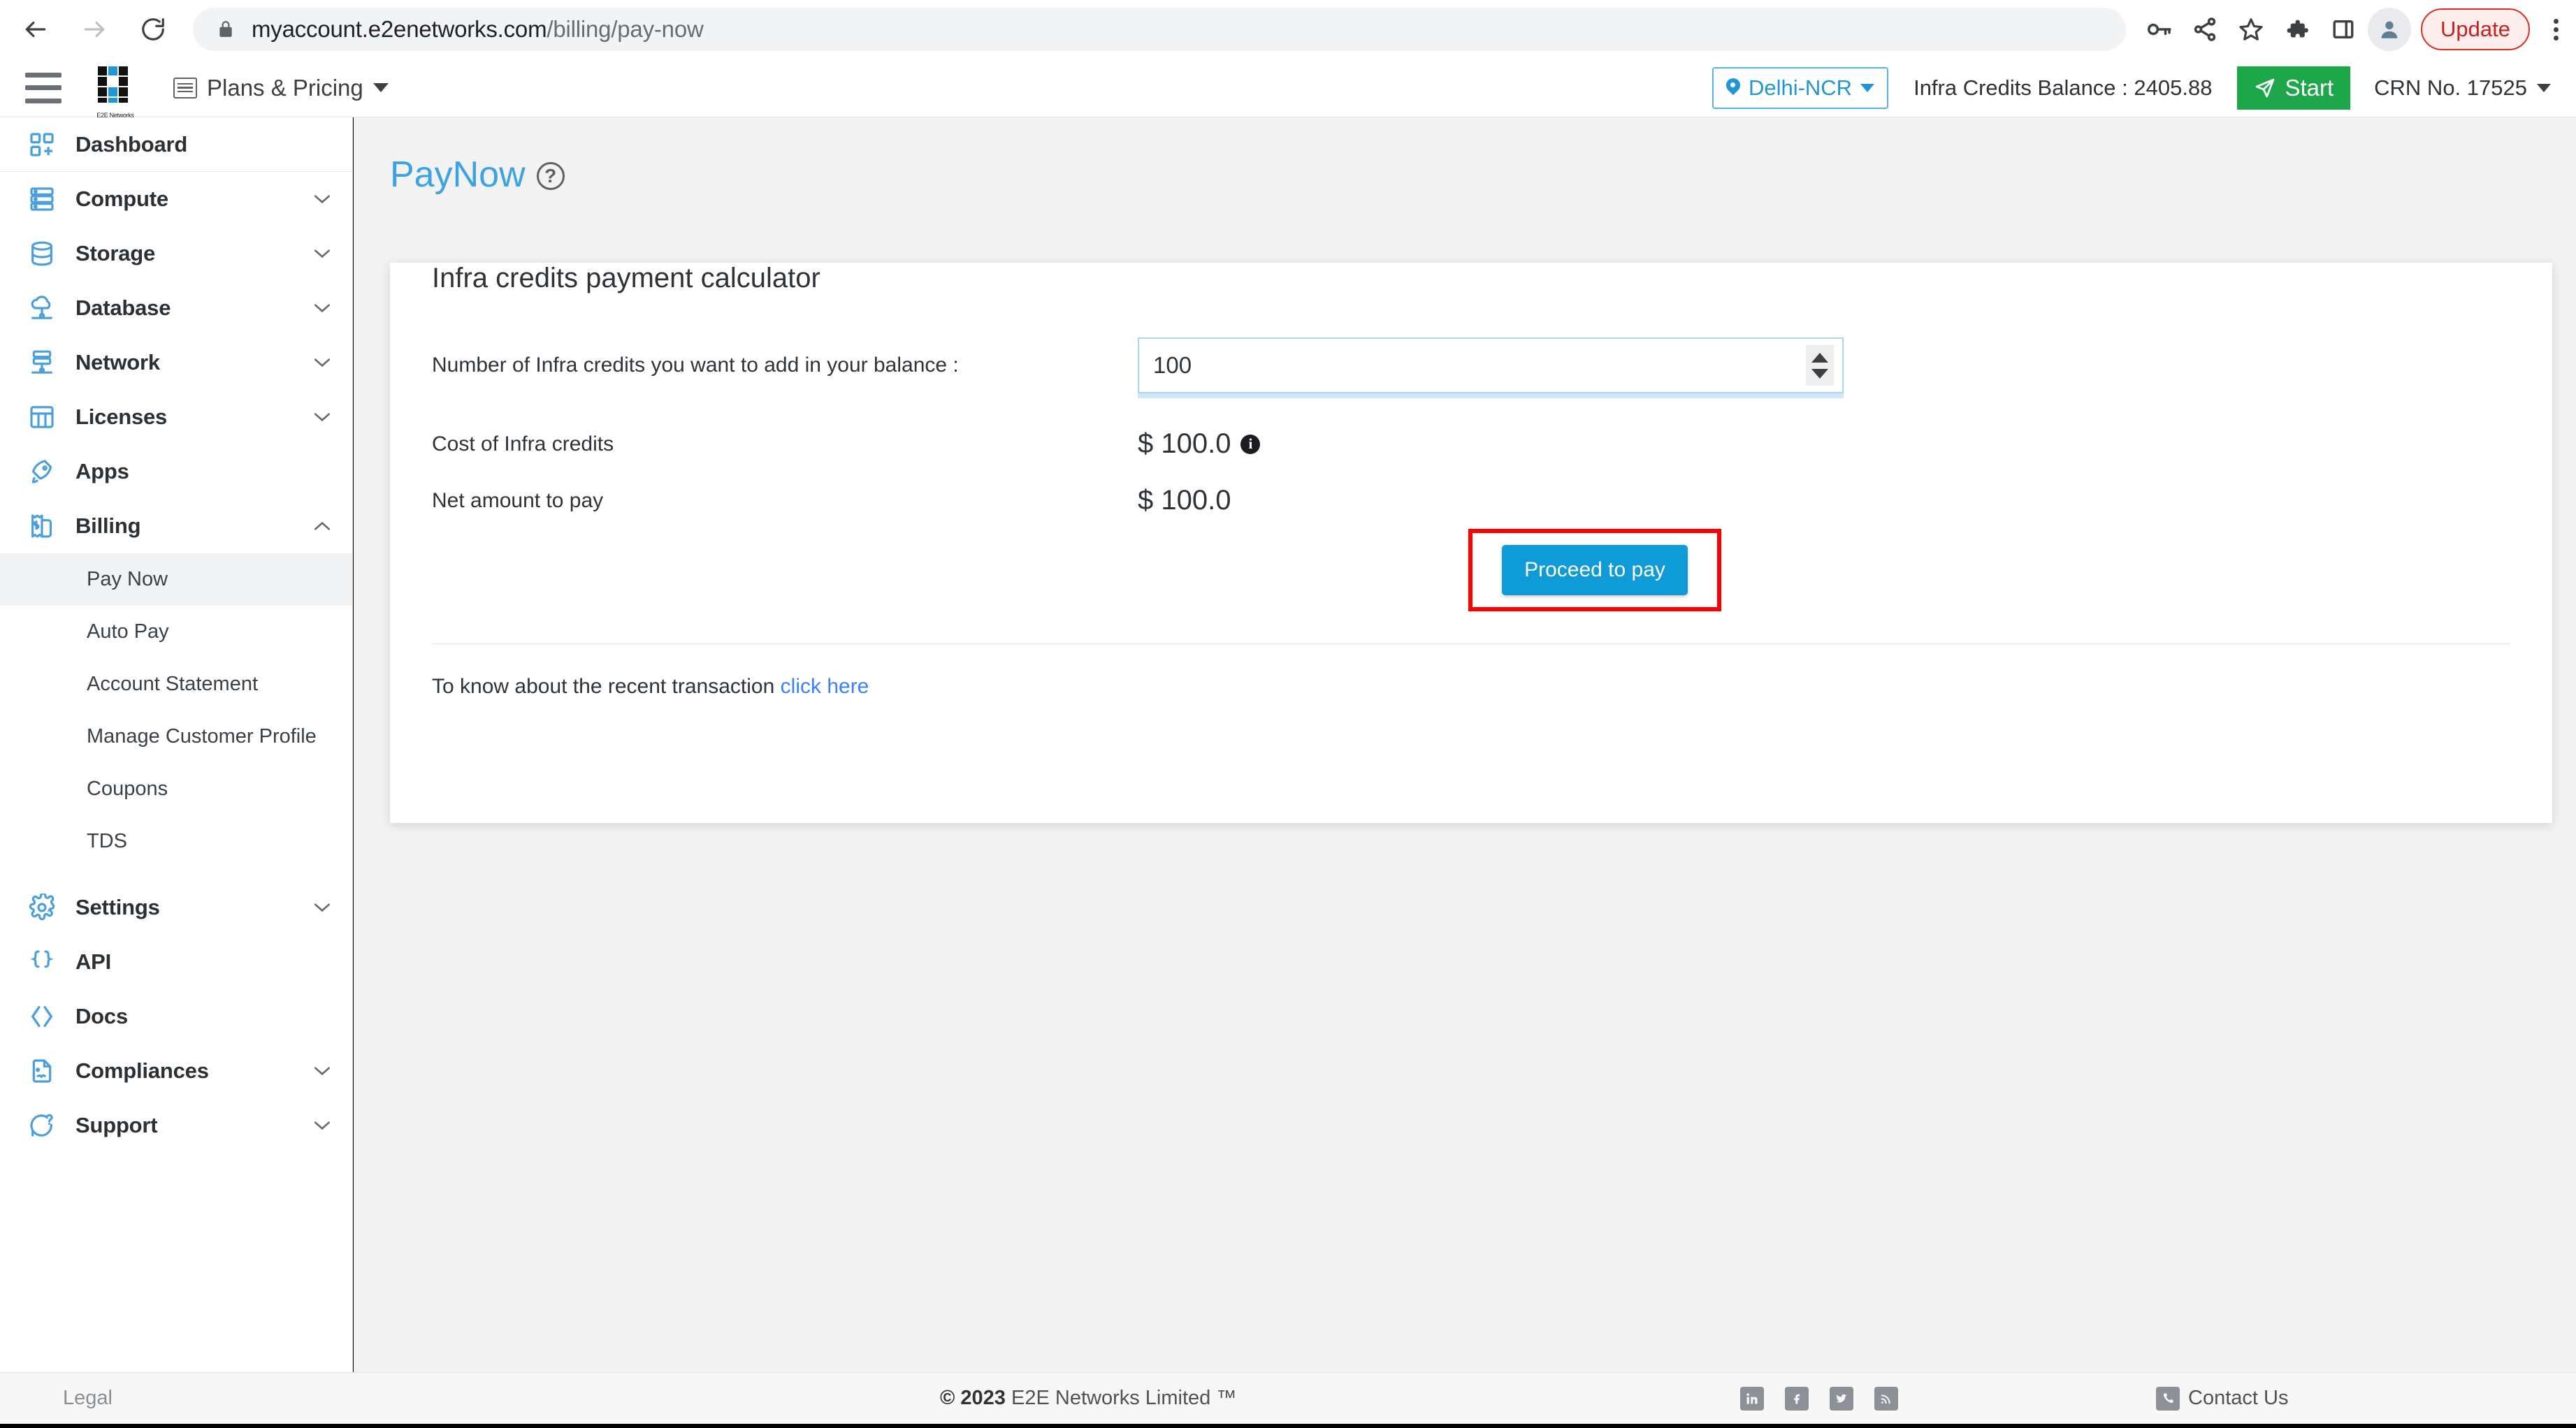 Image resolution: width=2576 pixels, height=1428 pixels. What do you see at coordinates (42, 471) in the screenshot?
I see `rocket-icon` at bounding box center [42, 471].